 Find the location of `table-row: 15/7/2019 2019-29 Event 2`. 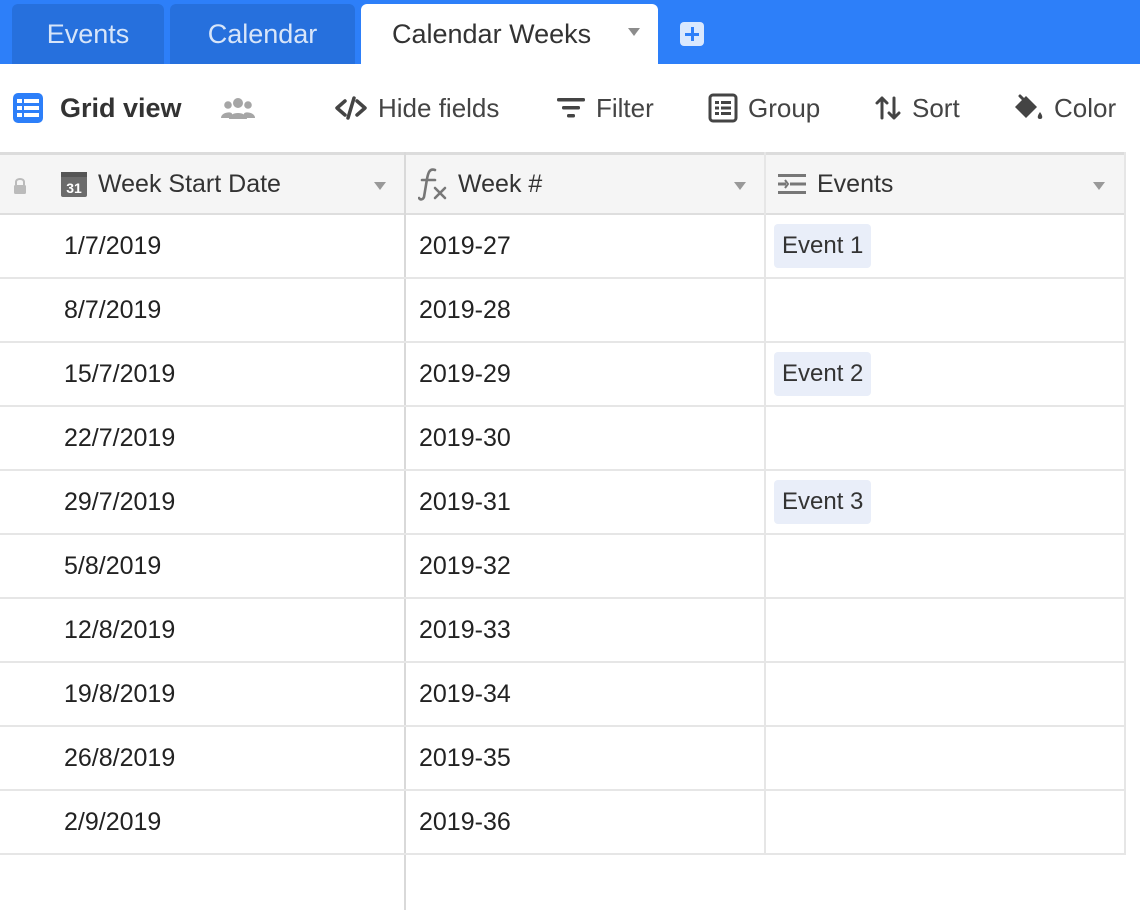

table-row: 15/7/2019 2019-29 Event 2 is located at coordinates (563, 375).